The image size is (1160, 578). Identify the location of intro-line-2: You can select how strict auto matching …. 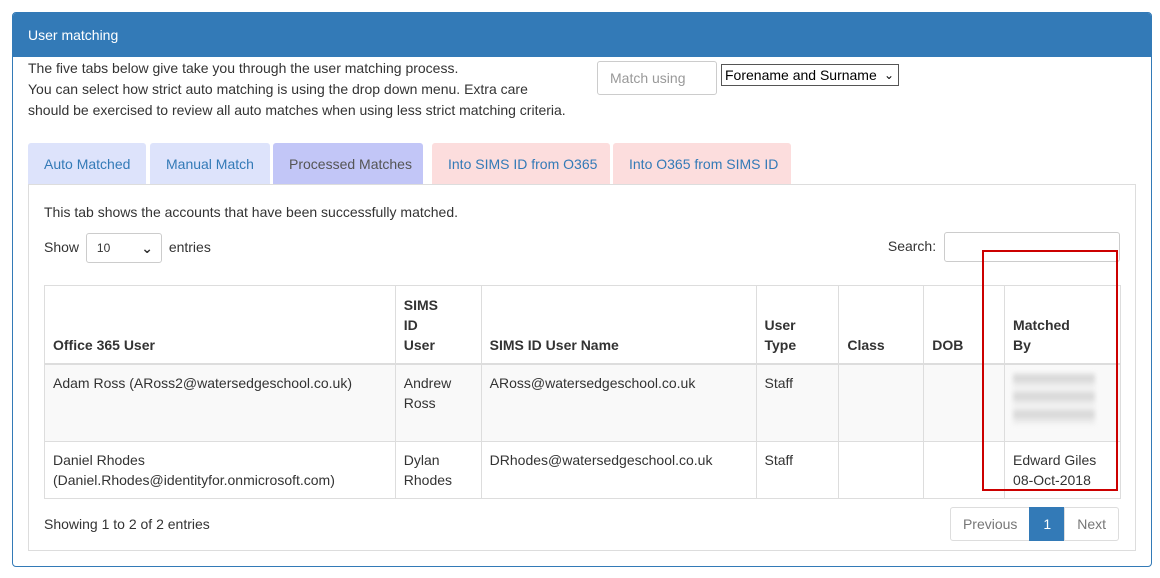
(278, 89).